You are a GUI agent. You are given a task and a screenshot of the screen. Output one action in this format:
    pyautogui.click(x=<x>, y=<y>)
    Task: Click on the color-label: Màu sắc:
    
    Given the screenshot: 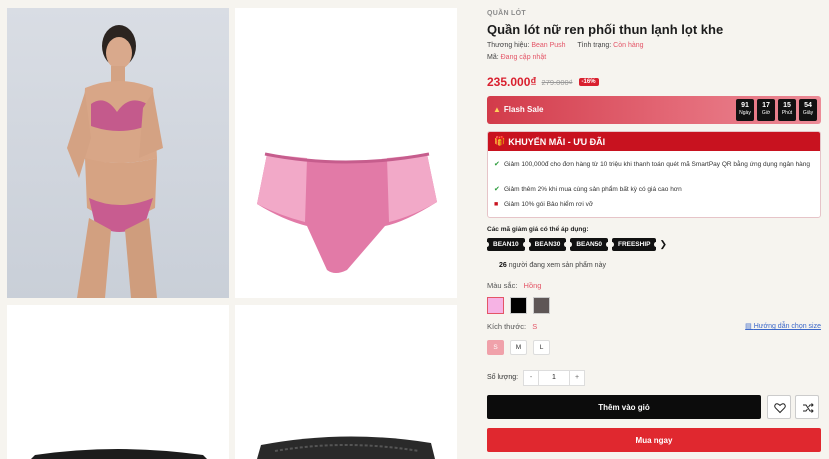 What is the action you would take?
    pyautogui.click(x=502, y=285)
    